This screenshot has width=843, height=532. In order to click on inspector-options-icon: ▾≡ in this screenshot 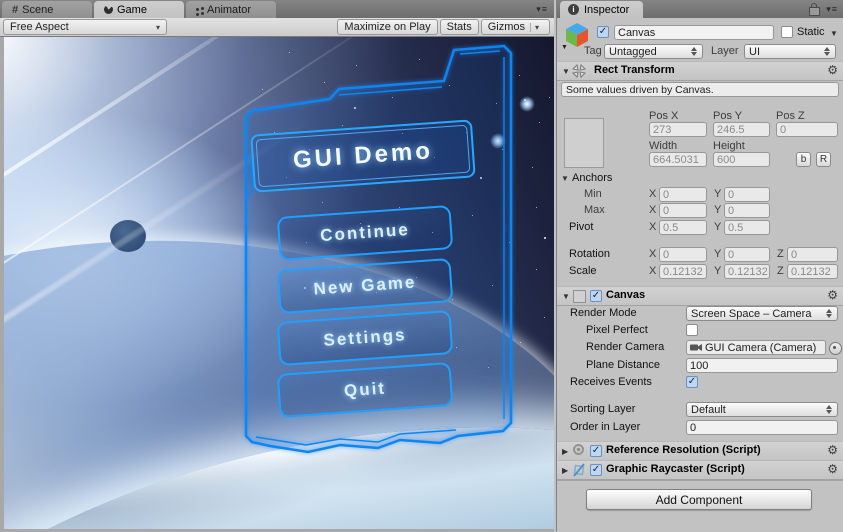, I will do `click(832, 9)`.